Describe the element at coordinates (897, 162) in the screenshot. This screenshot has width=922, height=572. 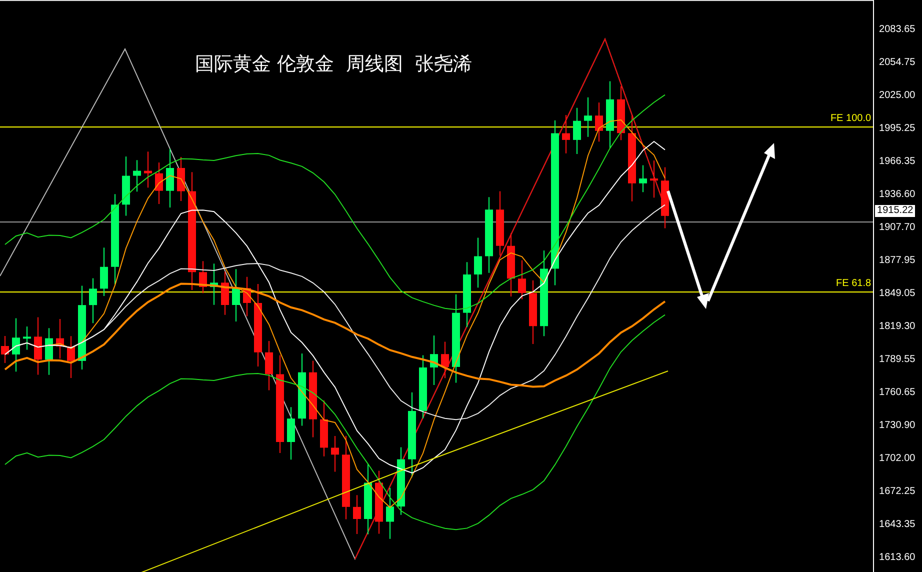
I see `price-axis-label: 1966.35` at that location.